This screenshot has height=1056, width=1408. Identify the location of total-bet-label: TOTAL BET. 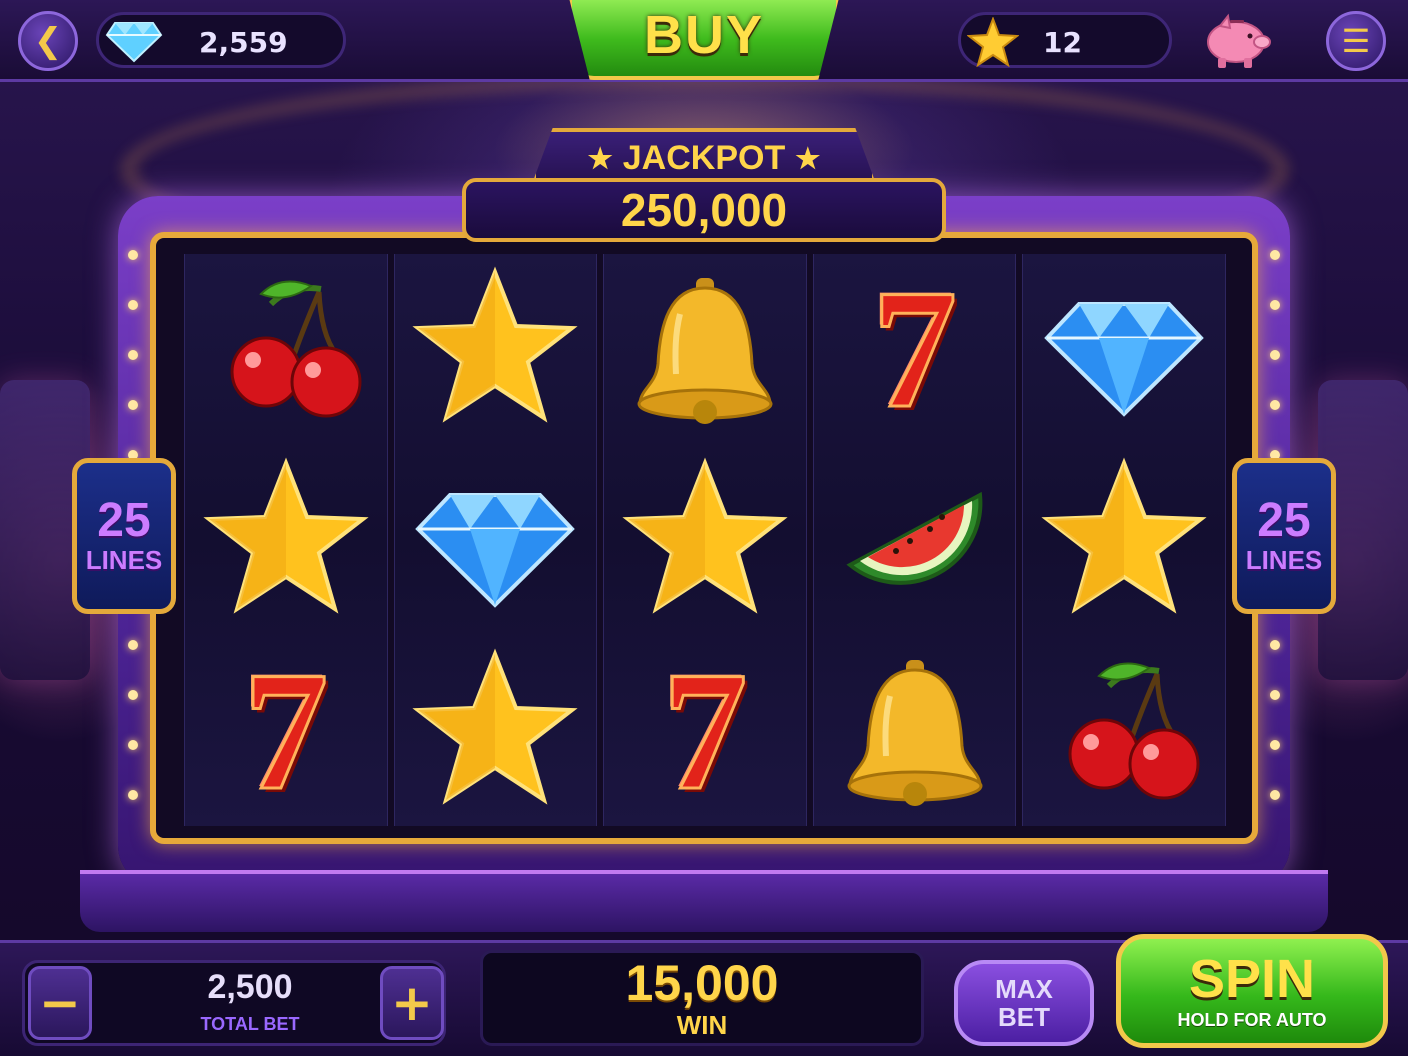
(250, 1024).